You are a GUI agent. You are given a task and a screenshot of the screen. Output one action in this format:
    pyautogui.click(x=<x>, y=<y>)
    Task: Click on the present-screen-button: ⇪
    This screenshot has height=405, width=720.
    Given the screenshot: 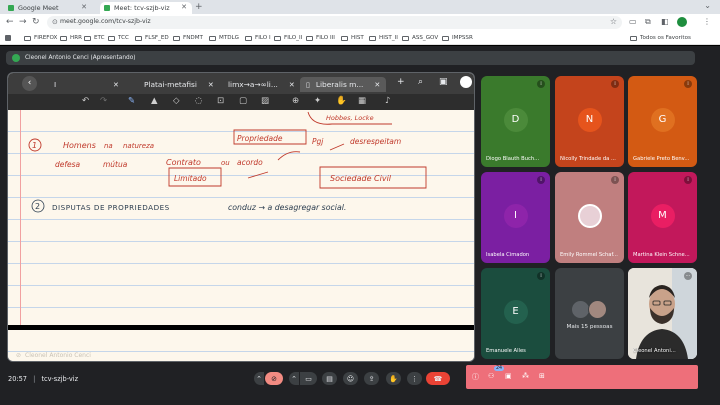 What is the action you would take?
    pyautogui.click(x=371, y=378)
    